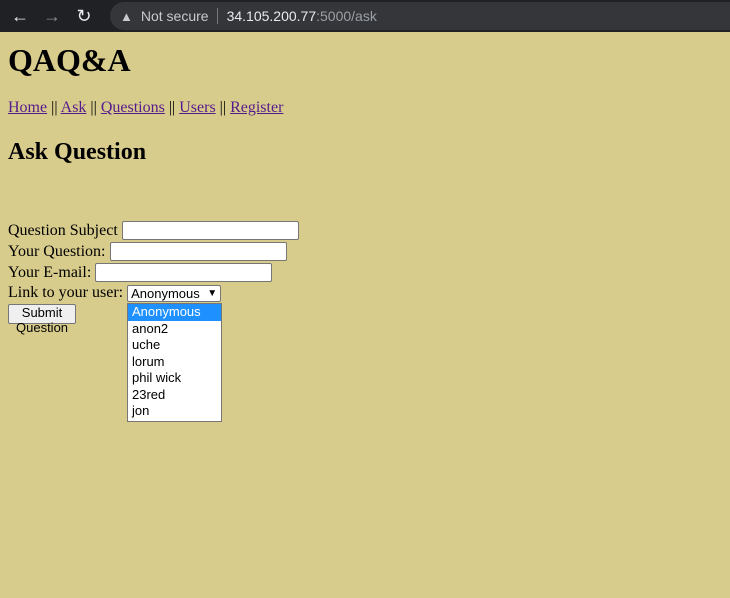  I want to click on user-option: Anonymous, so click(174, 312).